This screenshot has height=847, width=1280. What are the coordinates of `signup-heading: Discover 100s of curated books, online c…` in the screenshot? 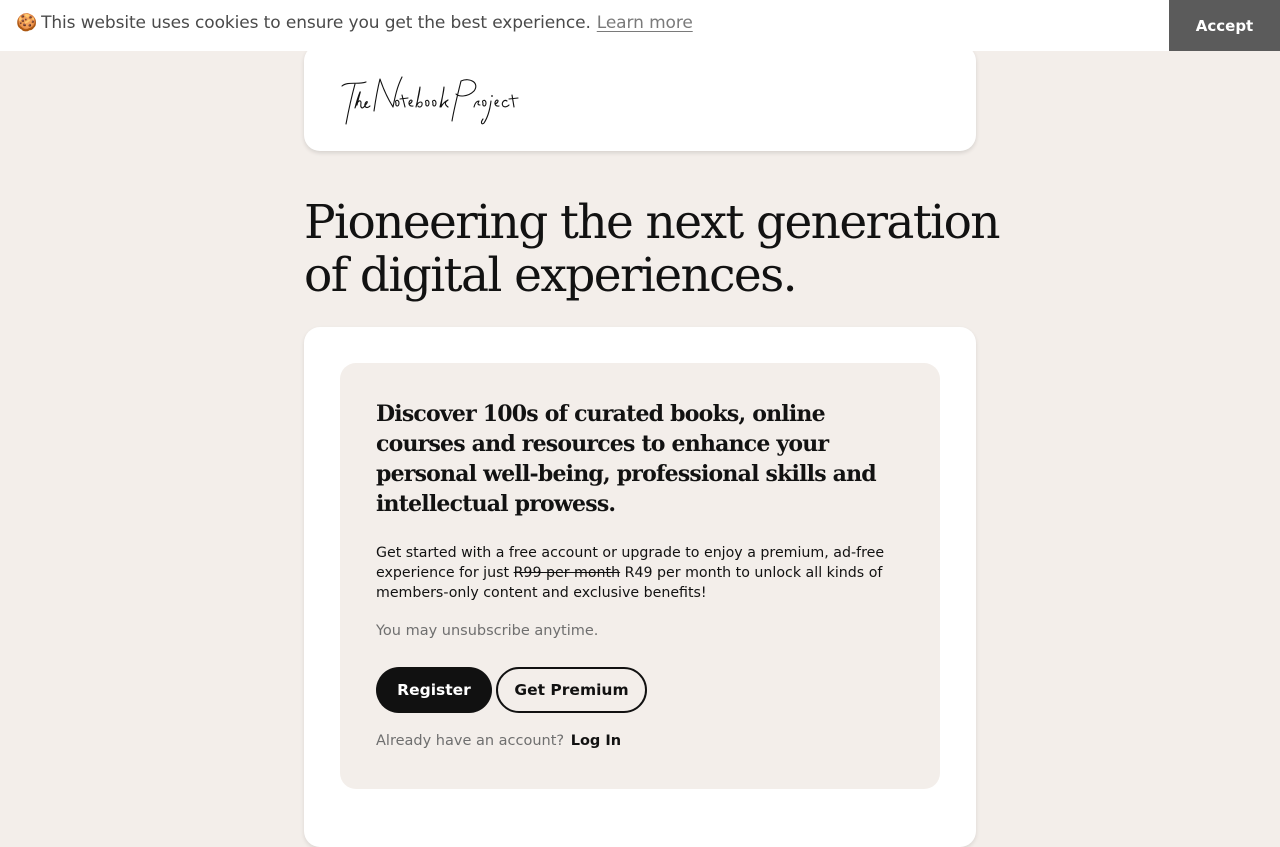 It's located at (626, 459).